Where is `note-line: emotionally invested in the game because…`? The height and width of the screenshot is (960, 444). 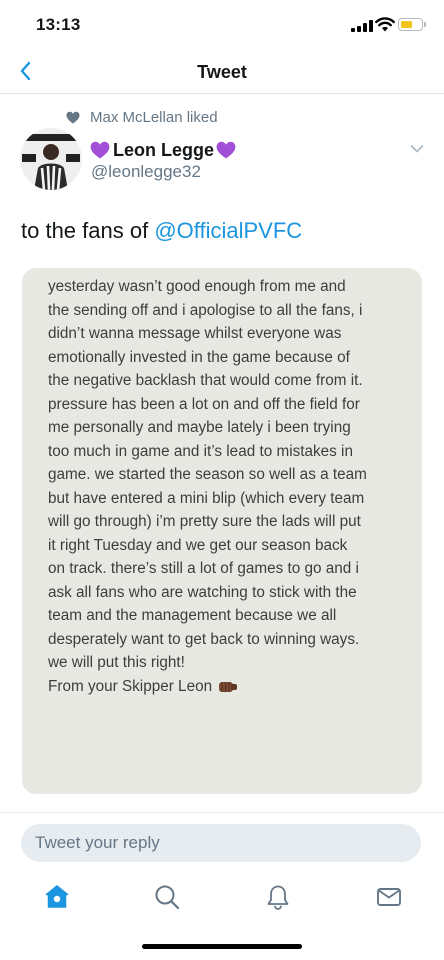
note-line: emotionally invested in the game because… is located at coordinates (199, 357).